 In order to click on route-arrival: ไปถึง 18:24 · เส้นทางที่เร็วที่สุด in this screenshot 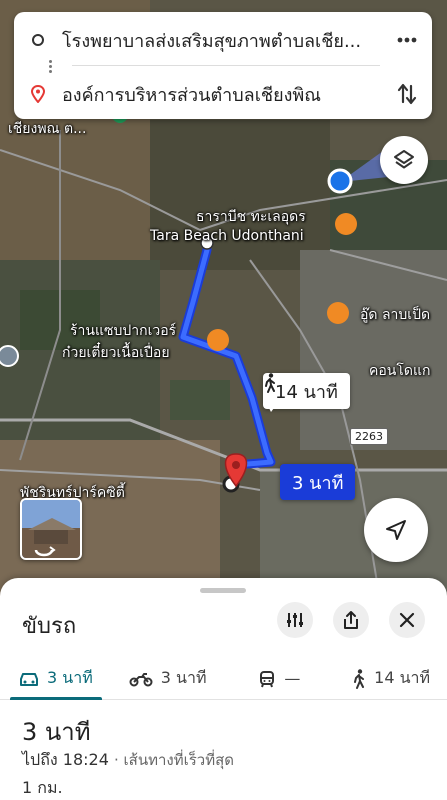, I will do `click(128, 760)`.